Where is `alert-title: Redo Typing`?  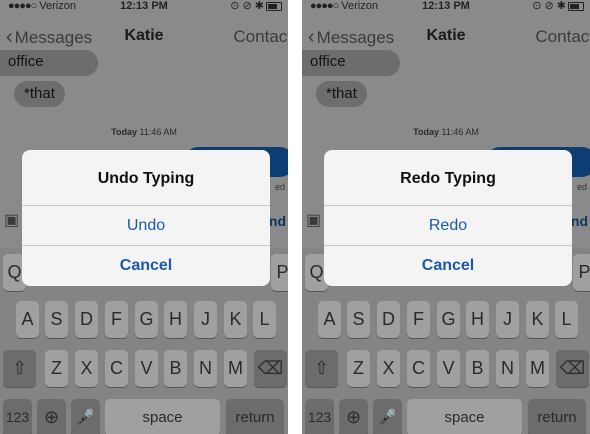 alert-title: Redo Typing is located at coordinates (448, 178).